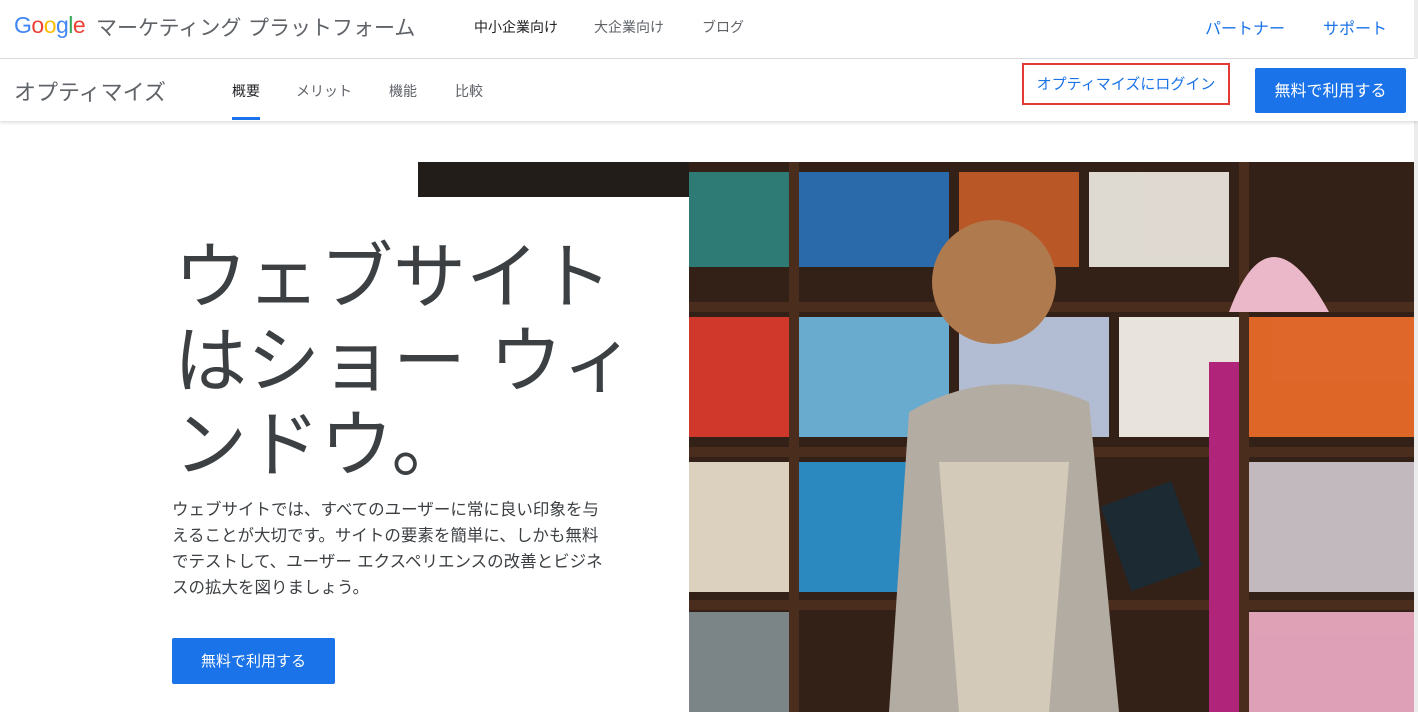  I want to click on active-tab-indicator, so click(246, 118).